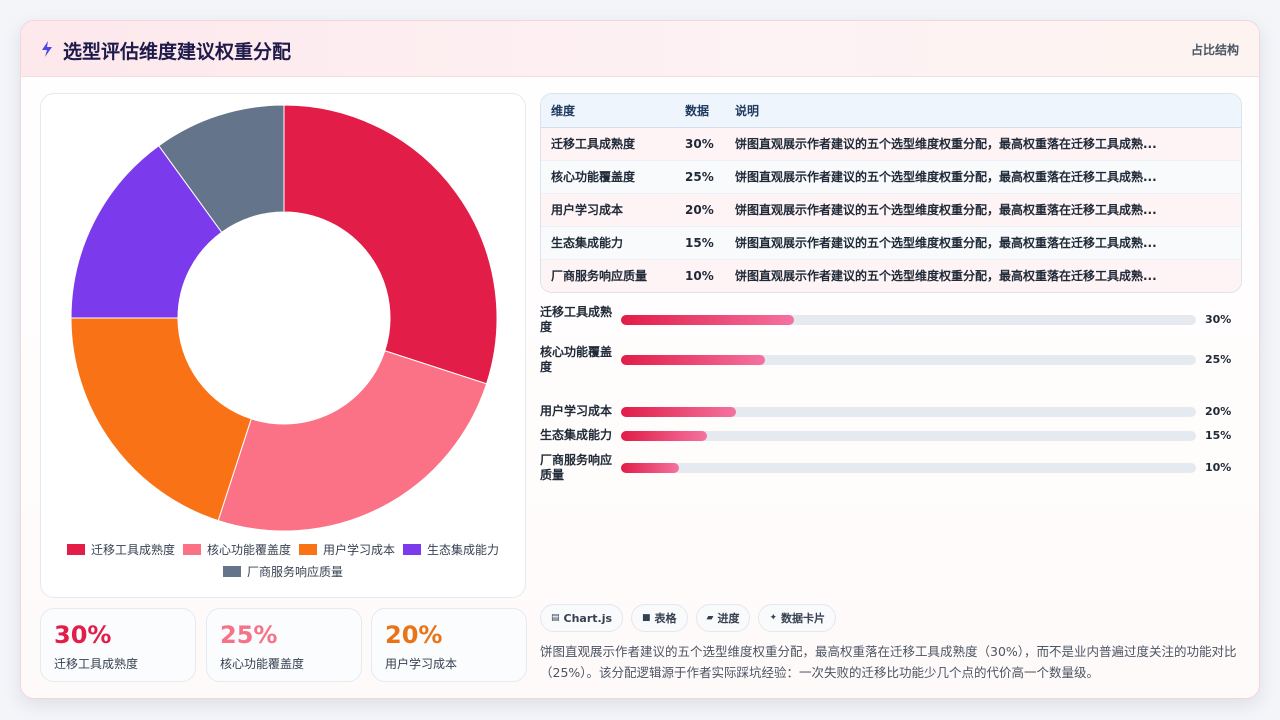  I want to click on stat-card: 25% 核心功能覆盖度, so click(284, 645).